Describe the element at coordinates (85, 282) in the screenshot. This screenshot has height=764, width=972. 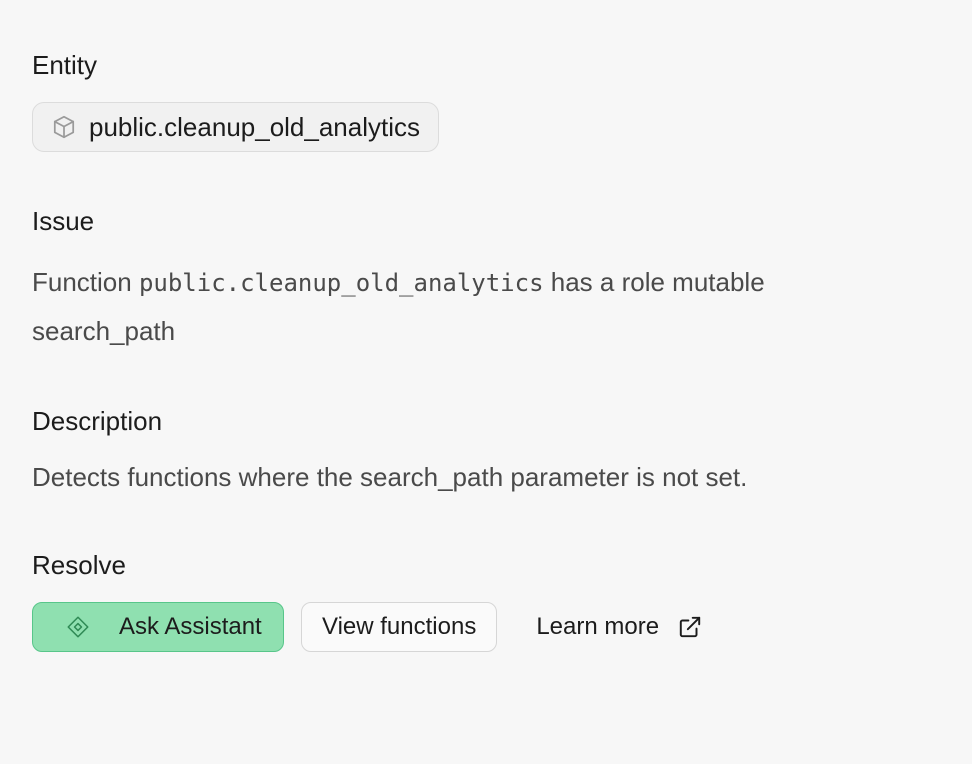
I see `issue-text-before: Function` at that location.